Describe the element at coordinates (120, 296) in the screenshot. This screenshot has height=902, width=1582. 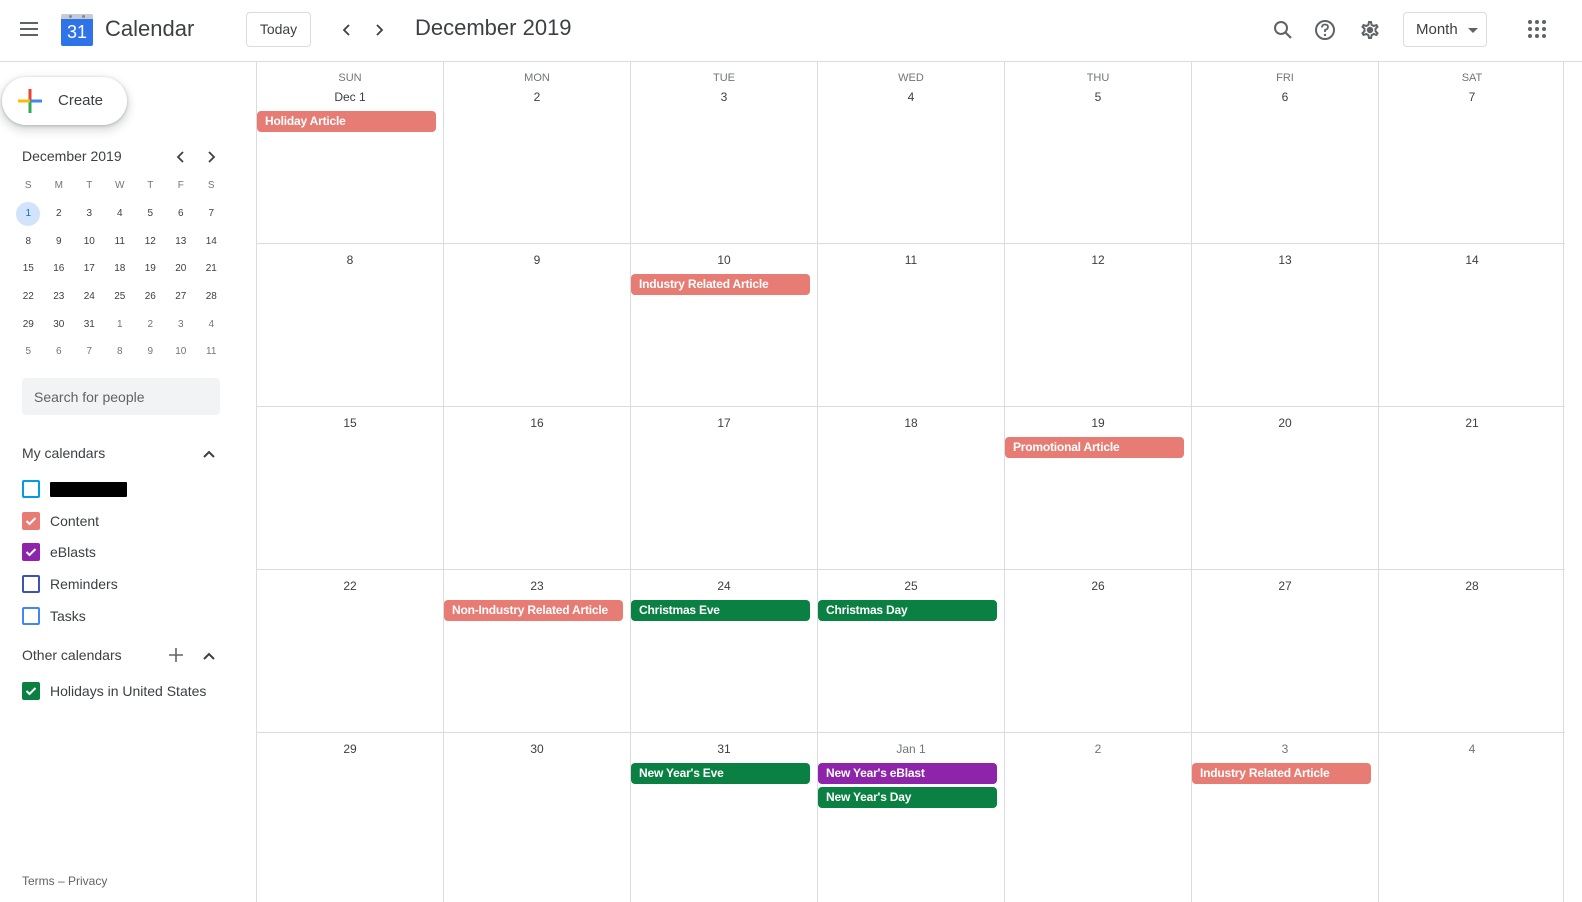
I see `mini-day: 25` at that location.